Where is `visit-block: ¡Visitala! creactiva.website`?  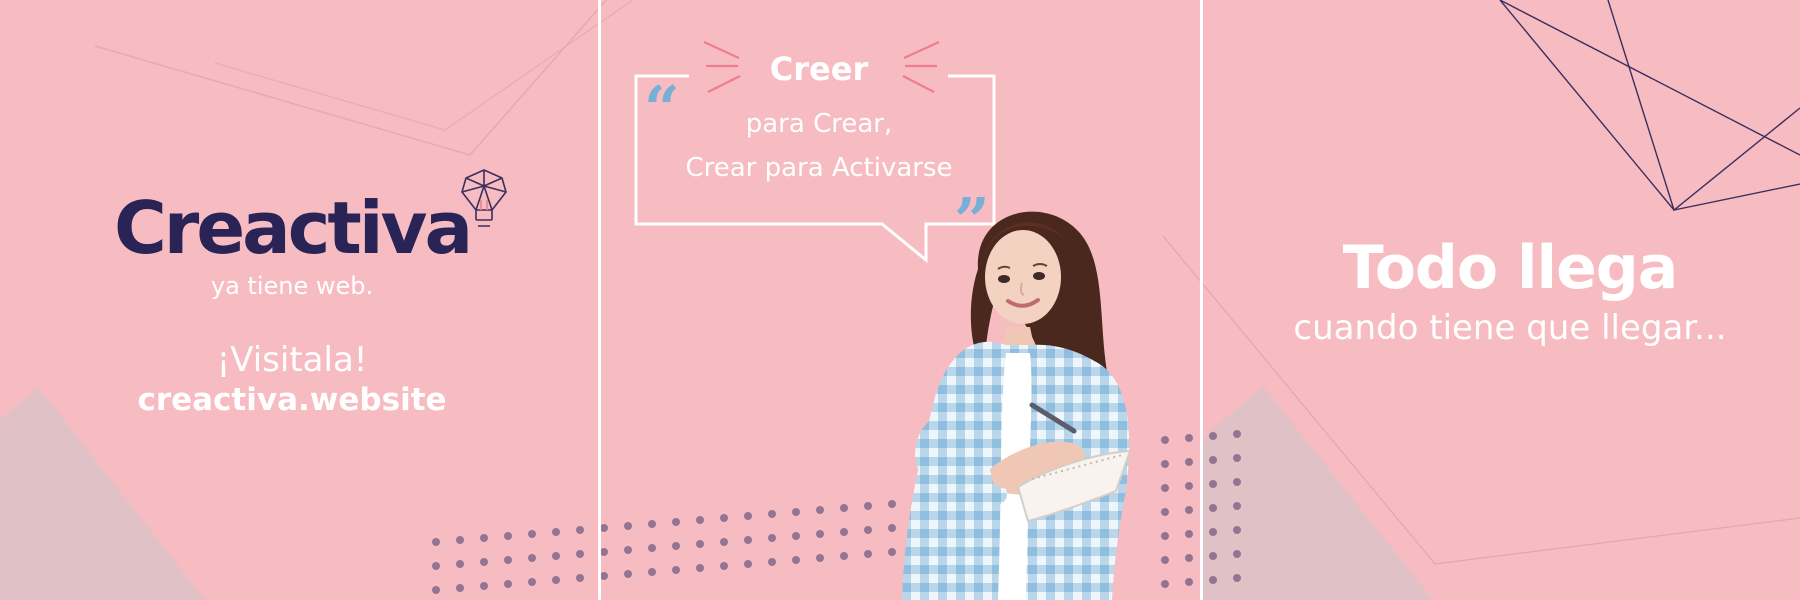 visit-block: ¡Visitala! creactiva.website is located at coordinates (292, 380).